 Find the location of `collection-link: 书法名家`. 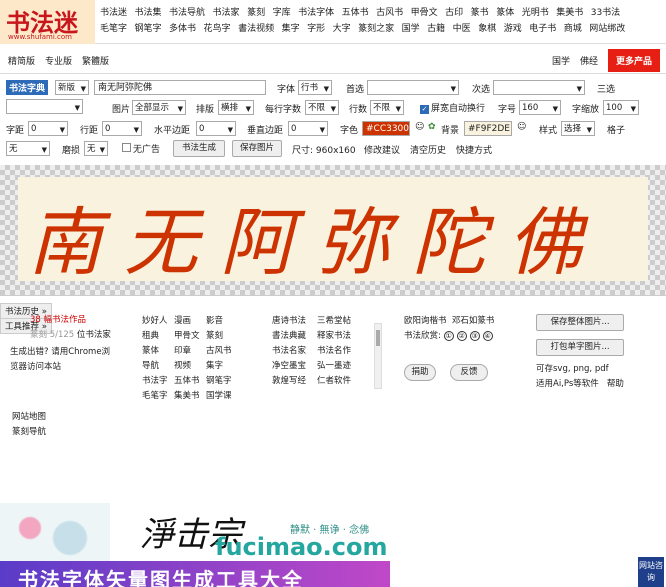

collection-link: 书法名家 is located at coordinates (293, 351).